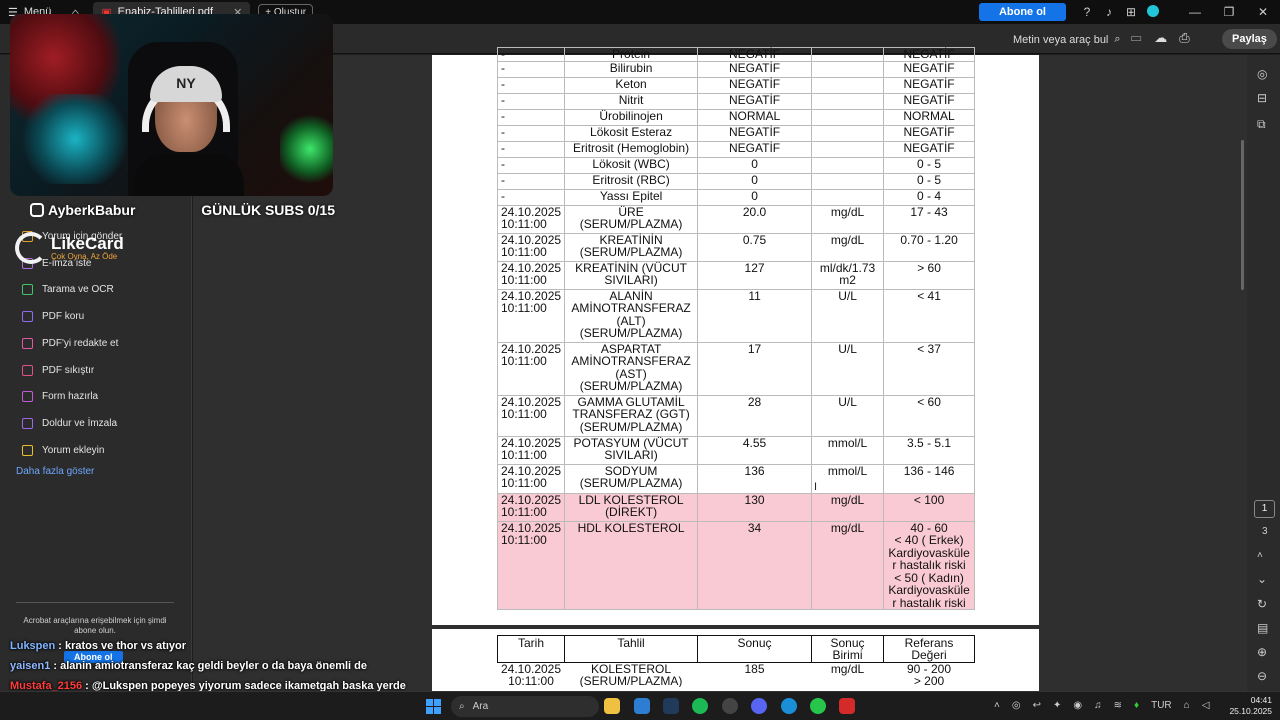  What do you see at coordinates (1184, 38) in the screenshot?
I see `print-icon: ⎙` at bounding box center [1184, 38].